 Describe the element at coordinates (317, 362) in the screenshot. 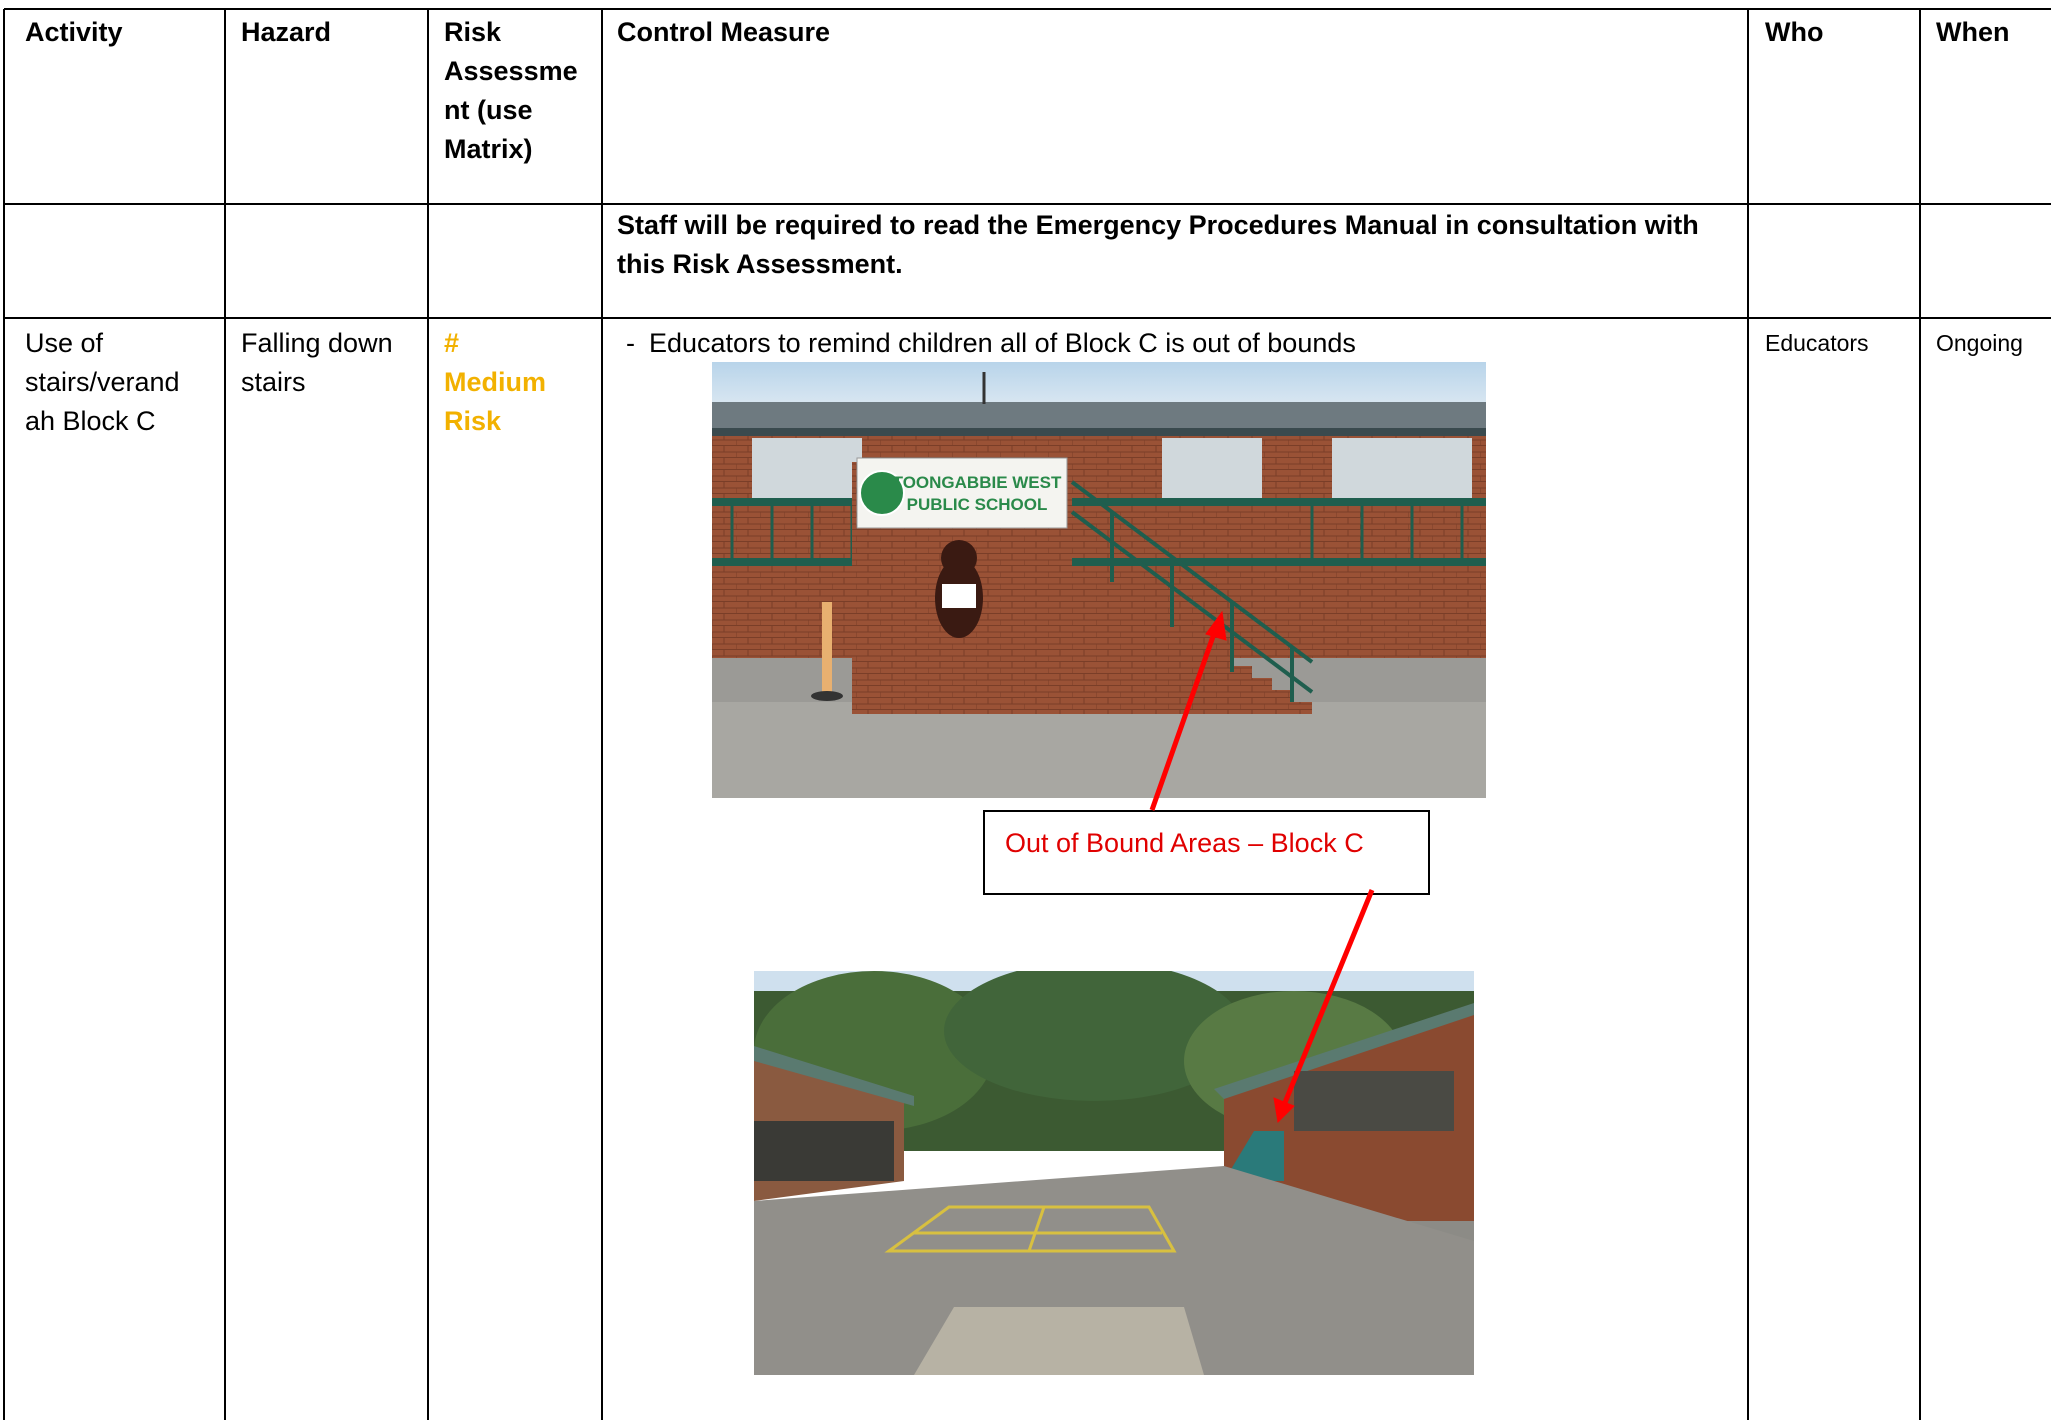

I see `hazard-cell: Falling down stairs` at that location.